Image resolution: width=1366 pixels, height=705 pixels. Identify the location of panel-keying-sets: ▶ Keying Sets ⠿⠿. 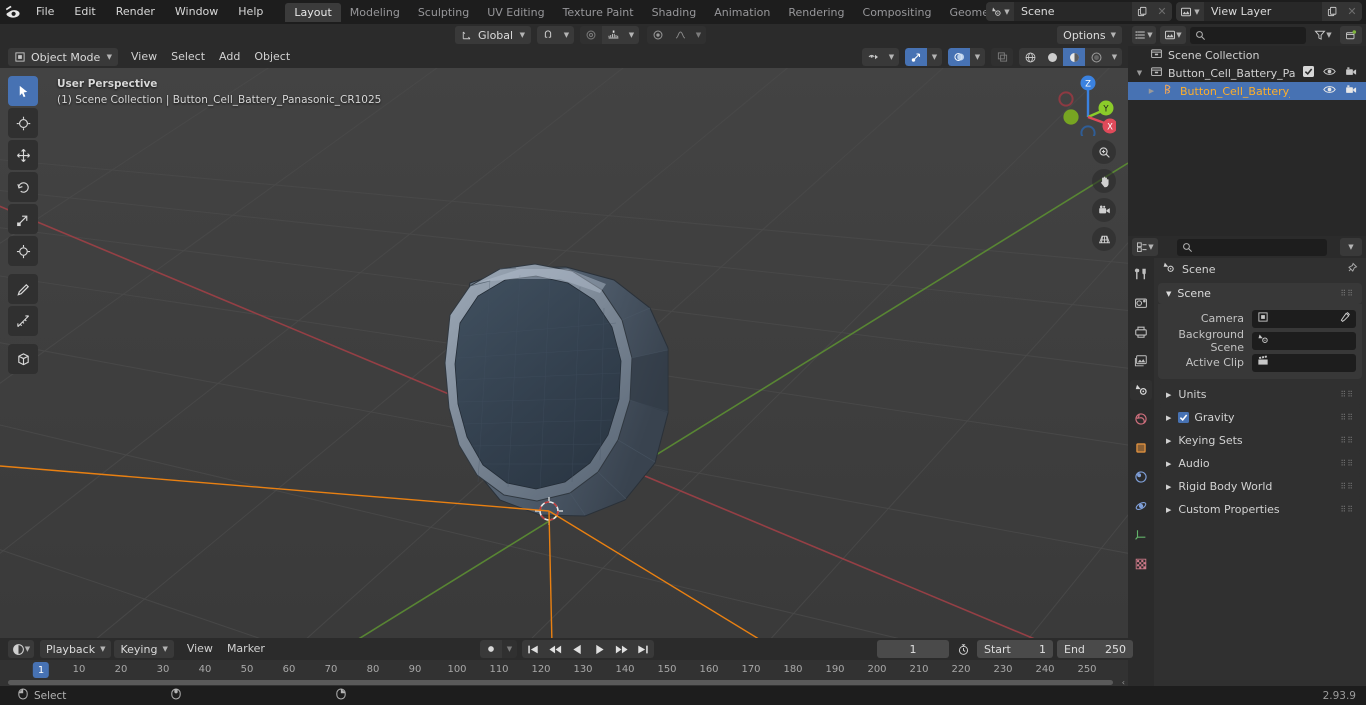
(1260, 440).